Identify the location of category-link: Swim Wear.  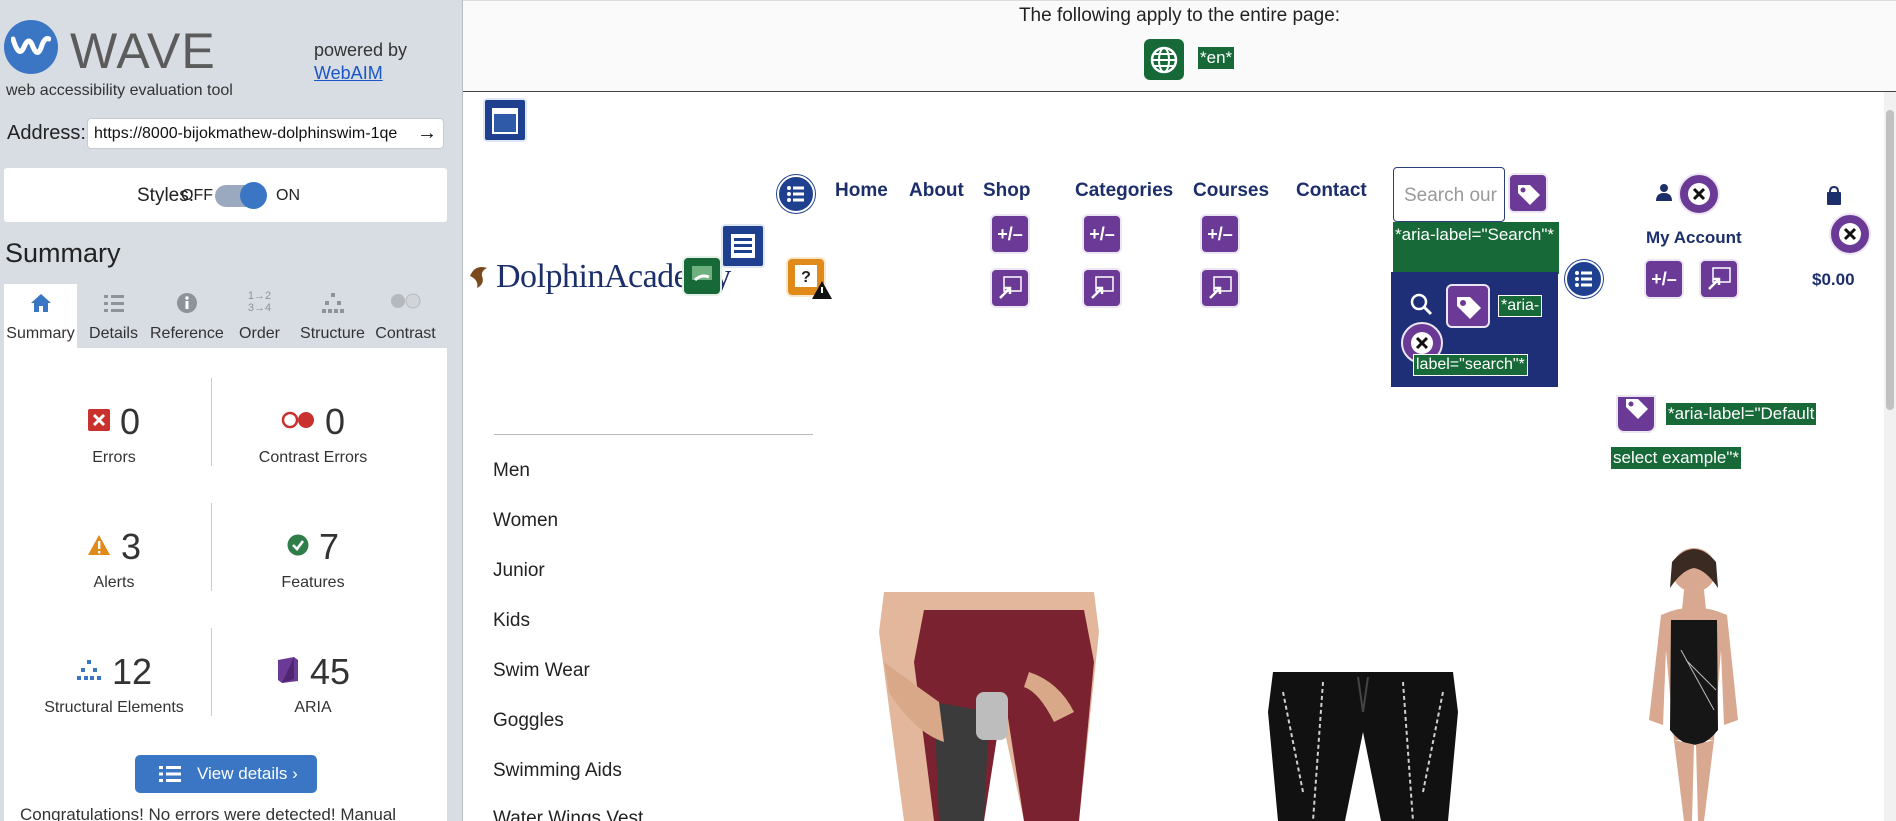
(541, 671).